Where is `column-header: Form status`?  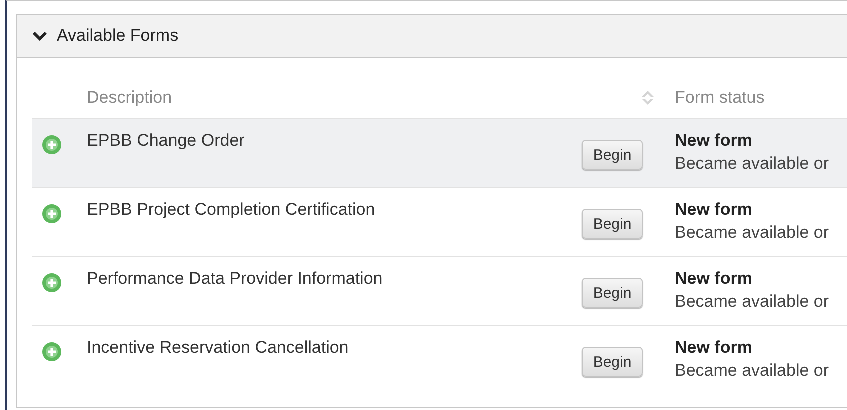
column-header: Form status is located at coordinates (720, 98).